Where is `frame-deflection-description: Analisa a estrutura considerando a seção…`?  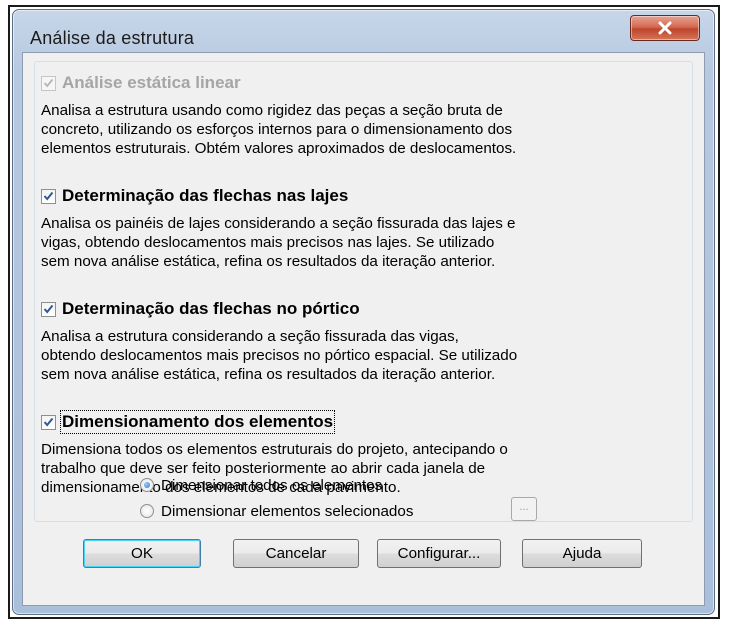
frame-deflection-description: Analisa a estrutura considerando a seção… is located at coordinates (279, 355).